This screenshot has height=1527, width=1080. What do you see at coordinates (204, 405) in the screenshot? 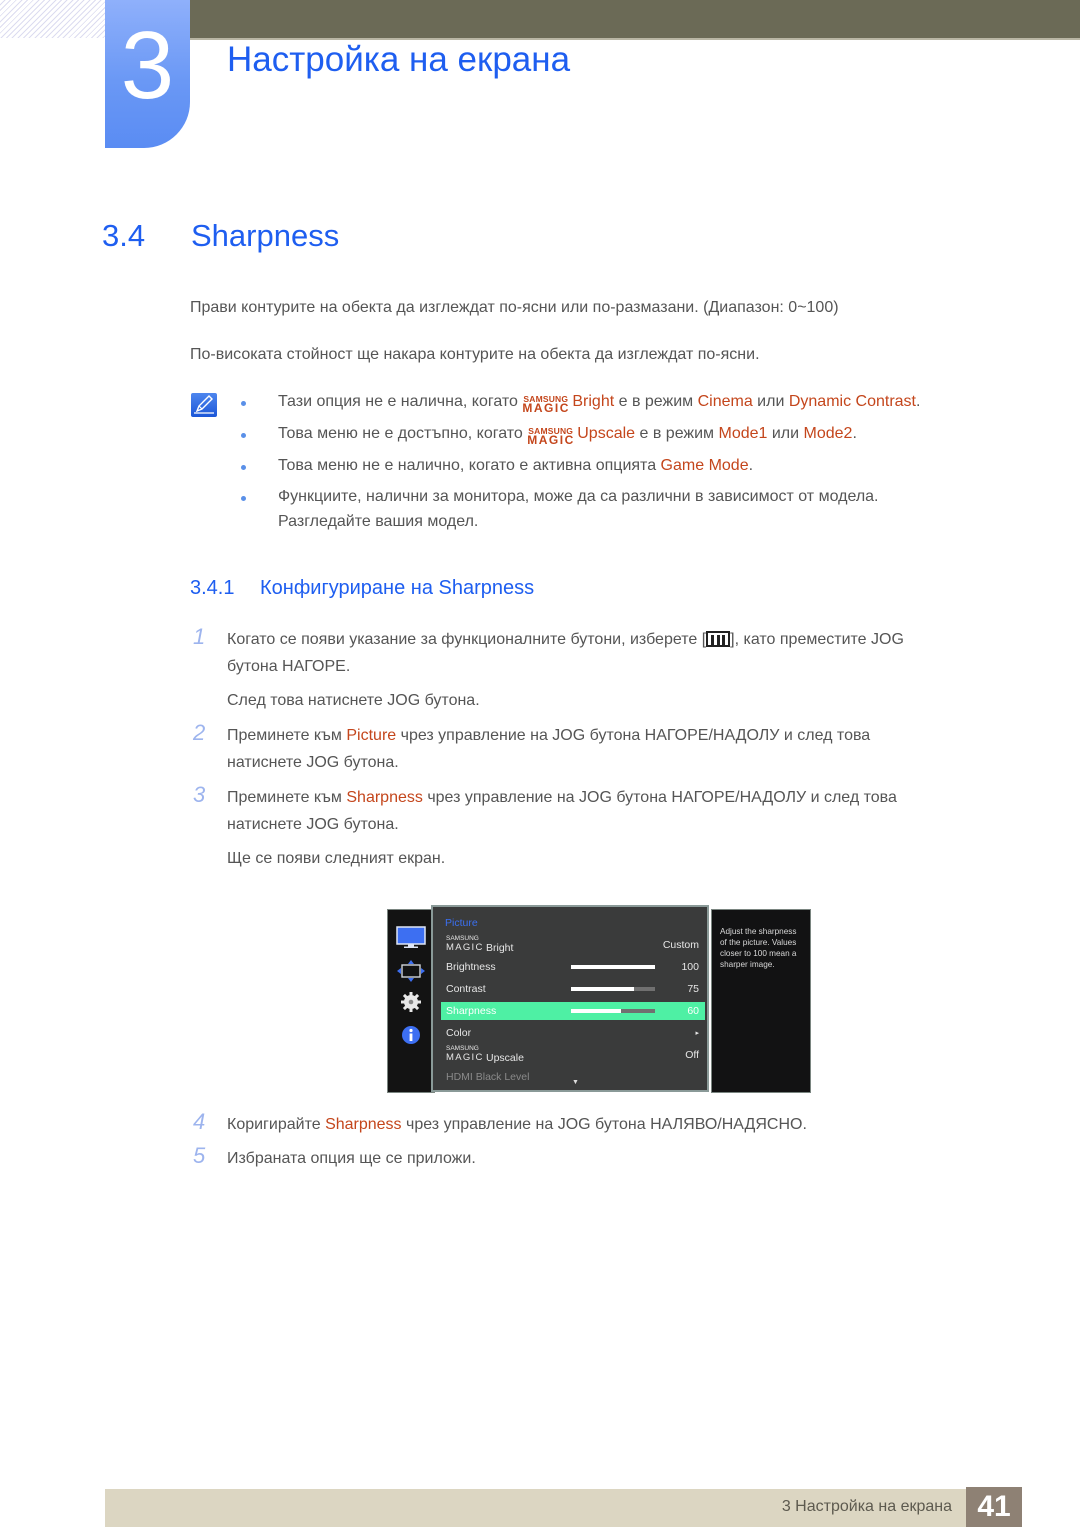
I see `note-pencil-icon` at bounding box center [204, 405].